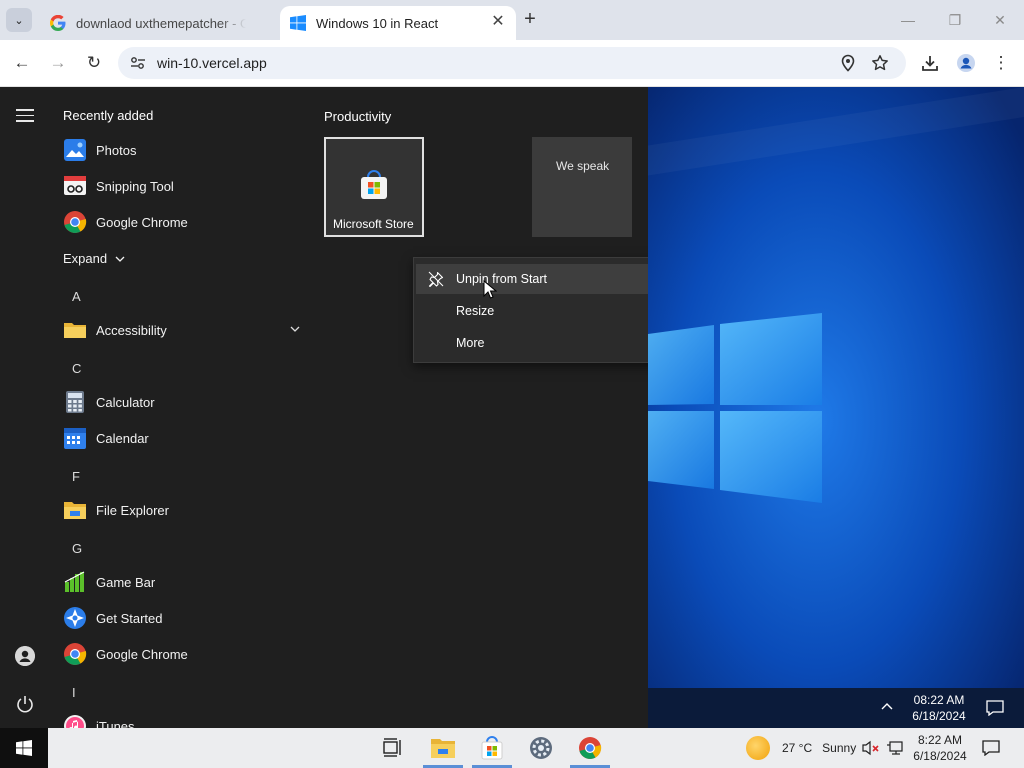 This screenshot has width=1024, height=768. Describe the element at coordinates (115, 723) in the screenshot. I see `app-name: iTunes` at that location.